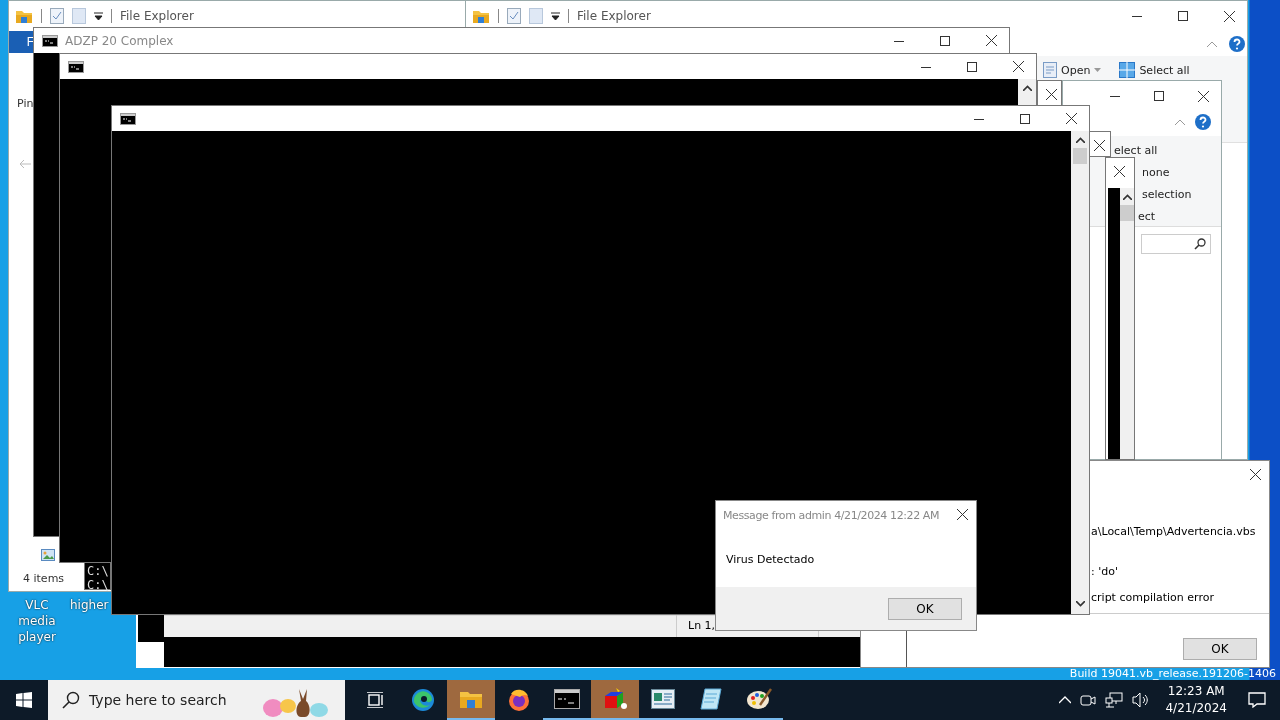 The width and height of the screenshot is (1280, 720). Describe the element at coordinates (1156, 172) in the screenshot. I see `ribbon-button: none` at that location.